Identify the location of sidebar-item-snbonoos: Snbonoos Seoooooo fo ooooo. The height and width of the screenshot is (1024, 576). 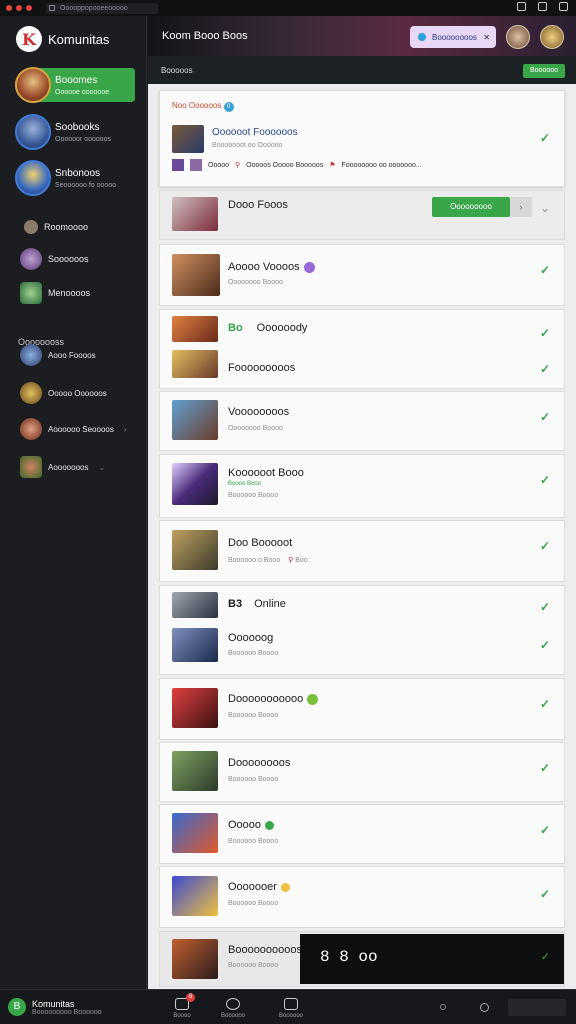
(65, 178).